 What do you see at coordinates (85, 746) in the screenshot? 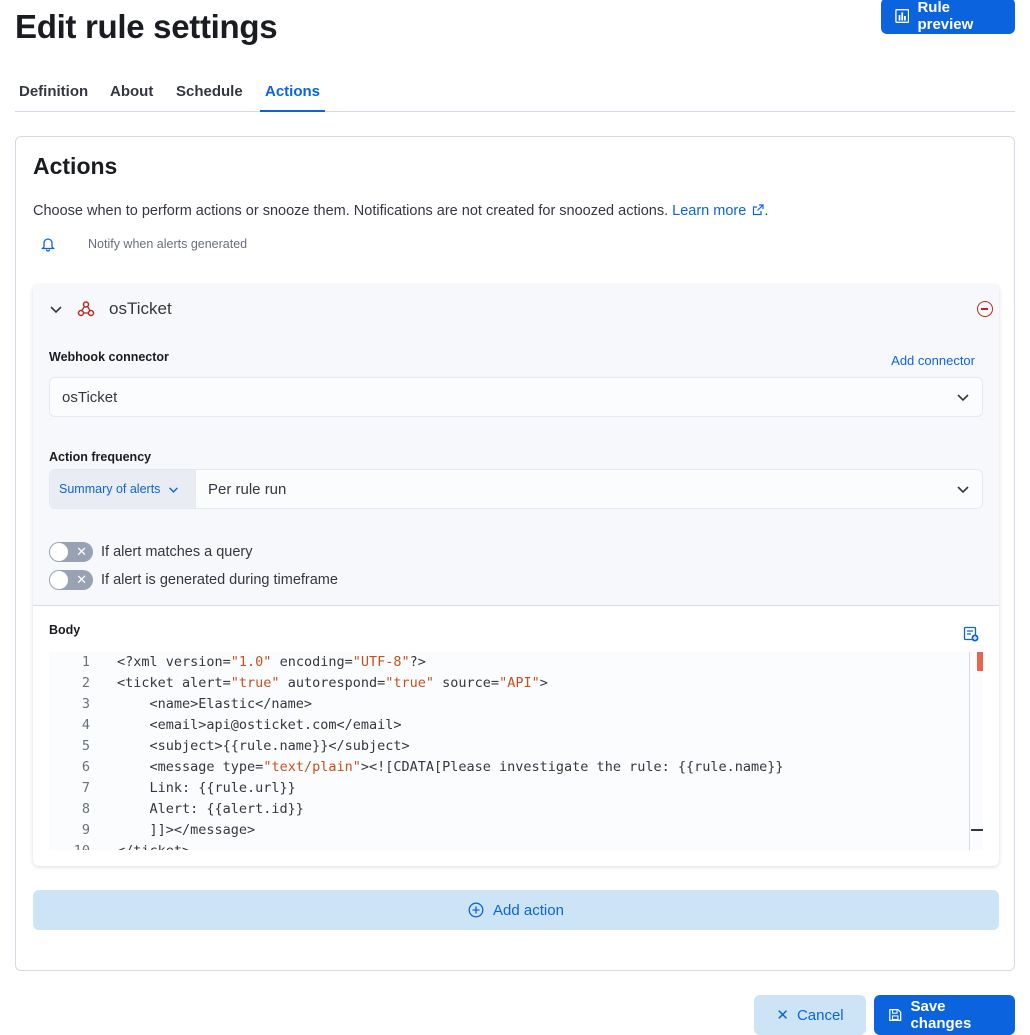
I see `line-number: 5` at bounding box center [85, 746].